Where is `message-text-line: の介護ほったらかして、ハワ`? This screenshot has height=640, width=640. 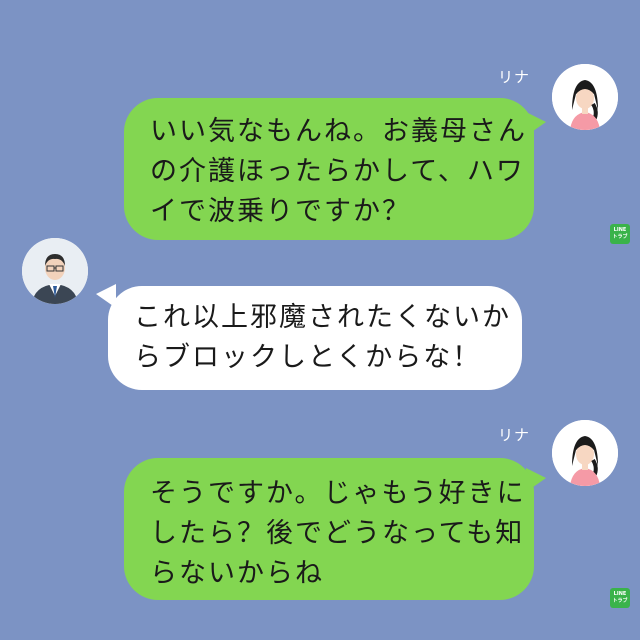 message-text-line: の介護ほったらかして、ハワ is located at coordinates (337, 171).